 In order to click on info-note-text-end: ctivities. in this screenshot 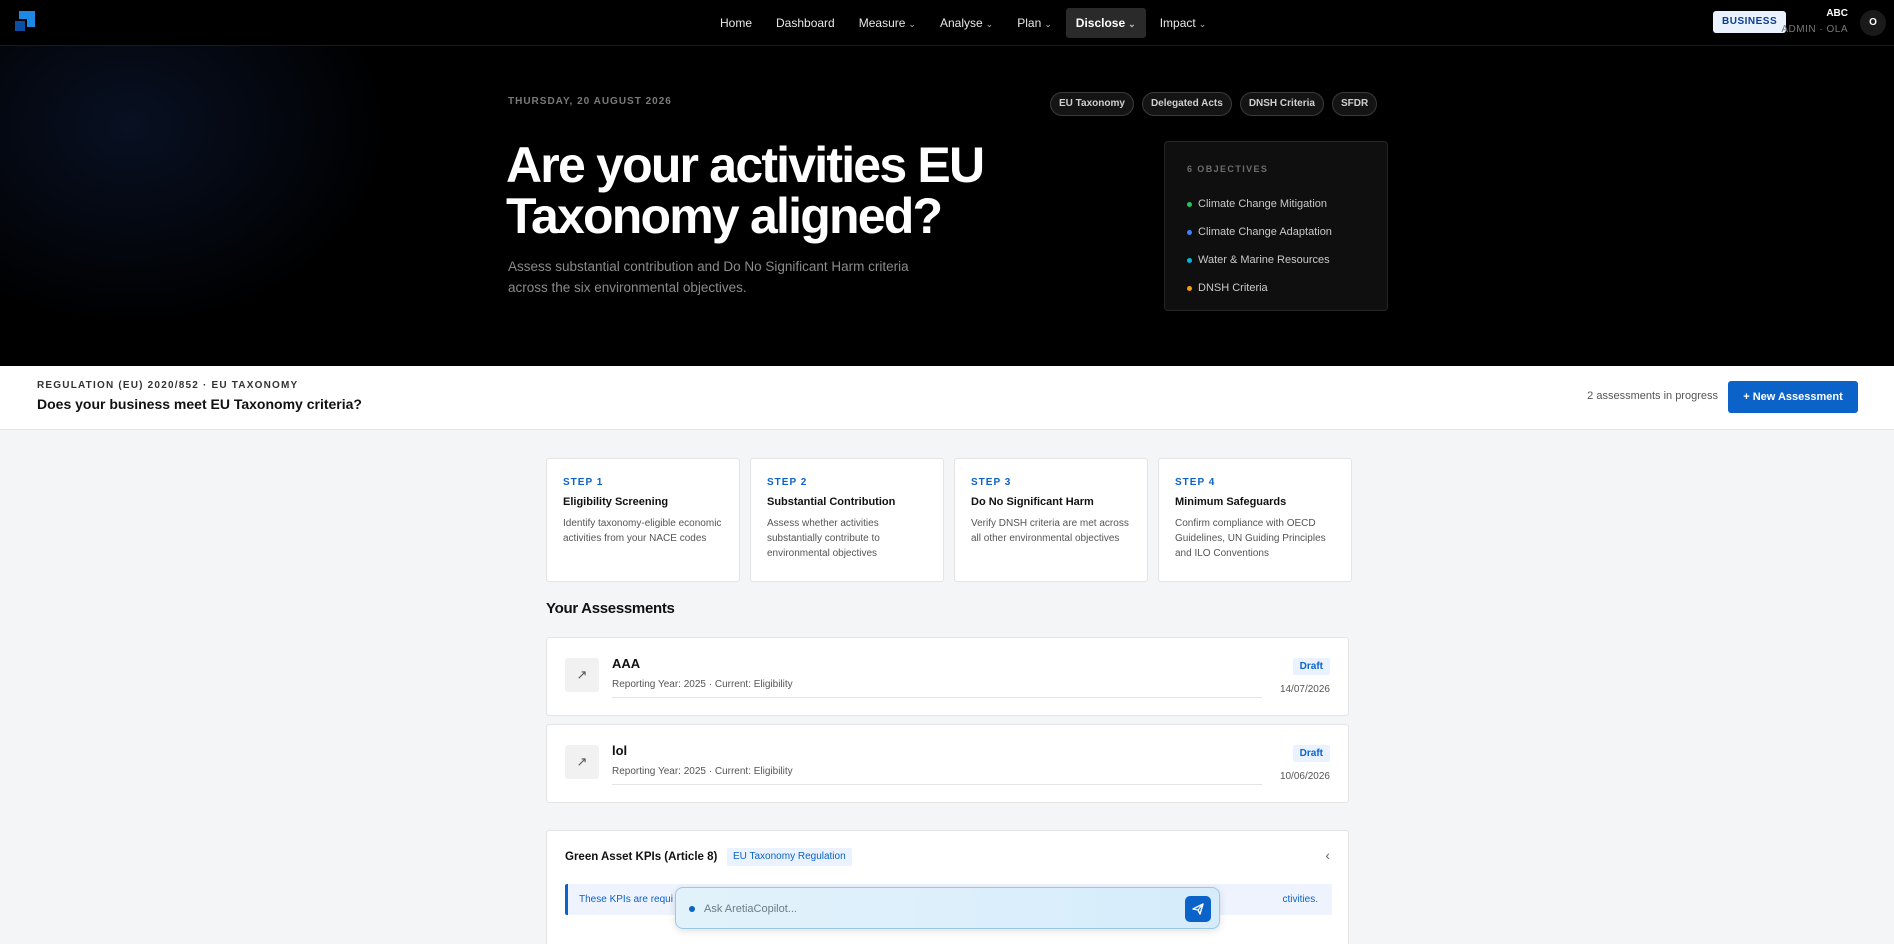, I will do `click(1300, 899)`.